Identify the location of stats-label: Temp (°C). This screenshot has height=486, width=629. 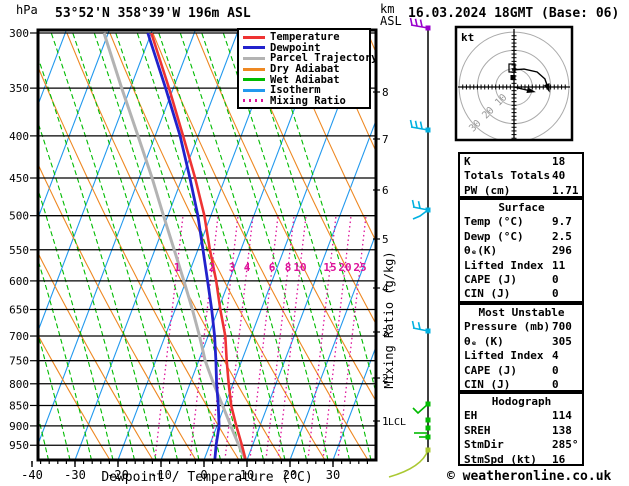
(494, 222).